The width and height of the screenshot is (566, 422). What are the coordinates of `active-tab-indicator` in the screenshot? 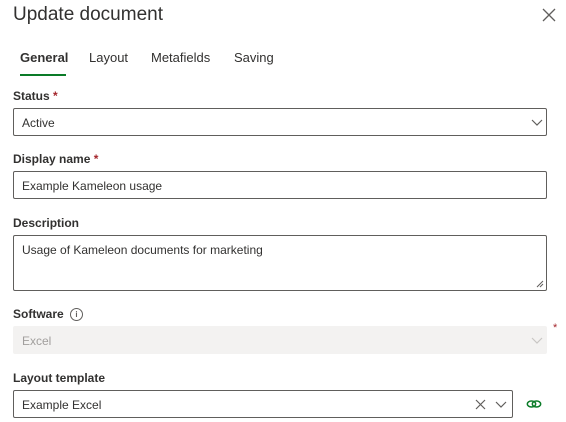 It's located at (43, 75).